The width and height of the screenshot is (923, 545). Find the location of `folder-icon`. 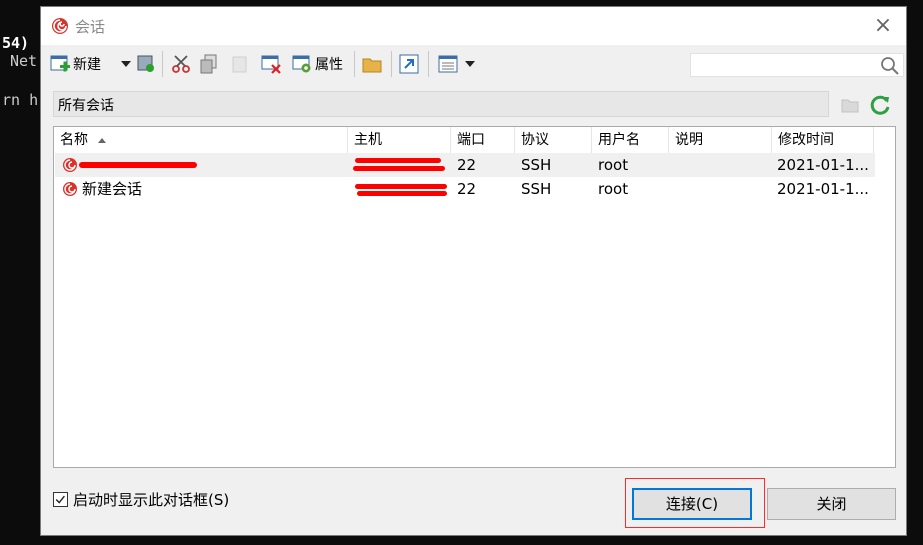

folder-icon is located at coordinates (372, 65).